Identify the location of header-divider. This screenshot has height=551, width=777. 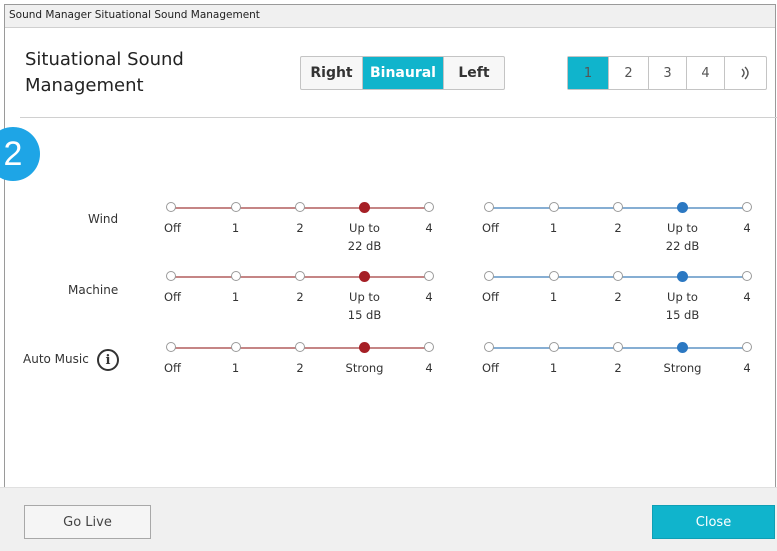
(398, 117).